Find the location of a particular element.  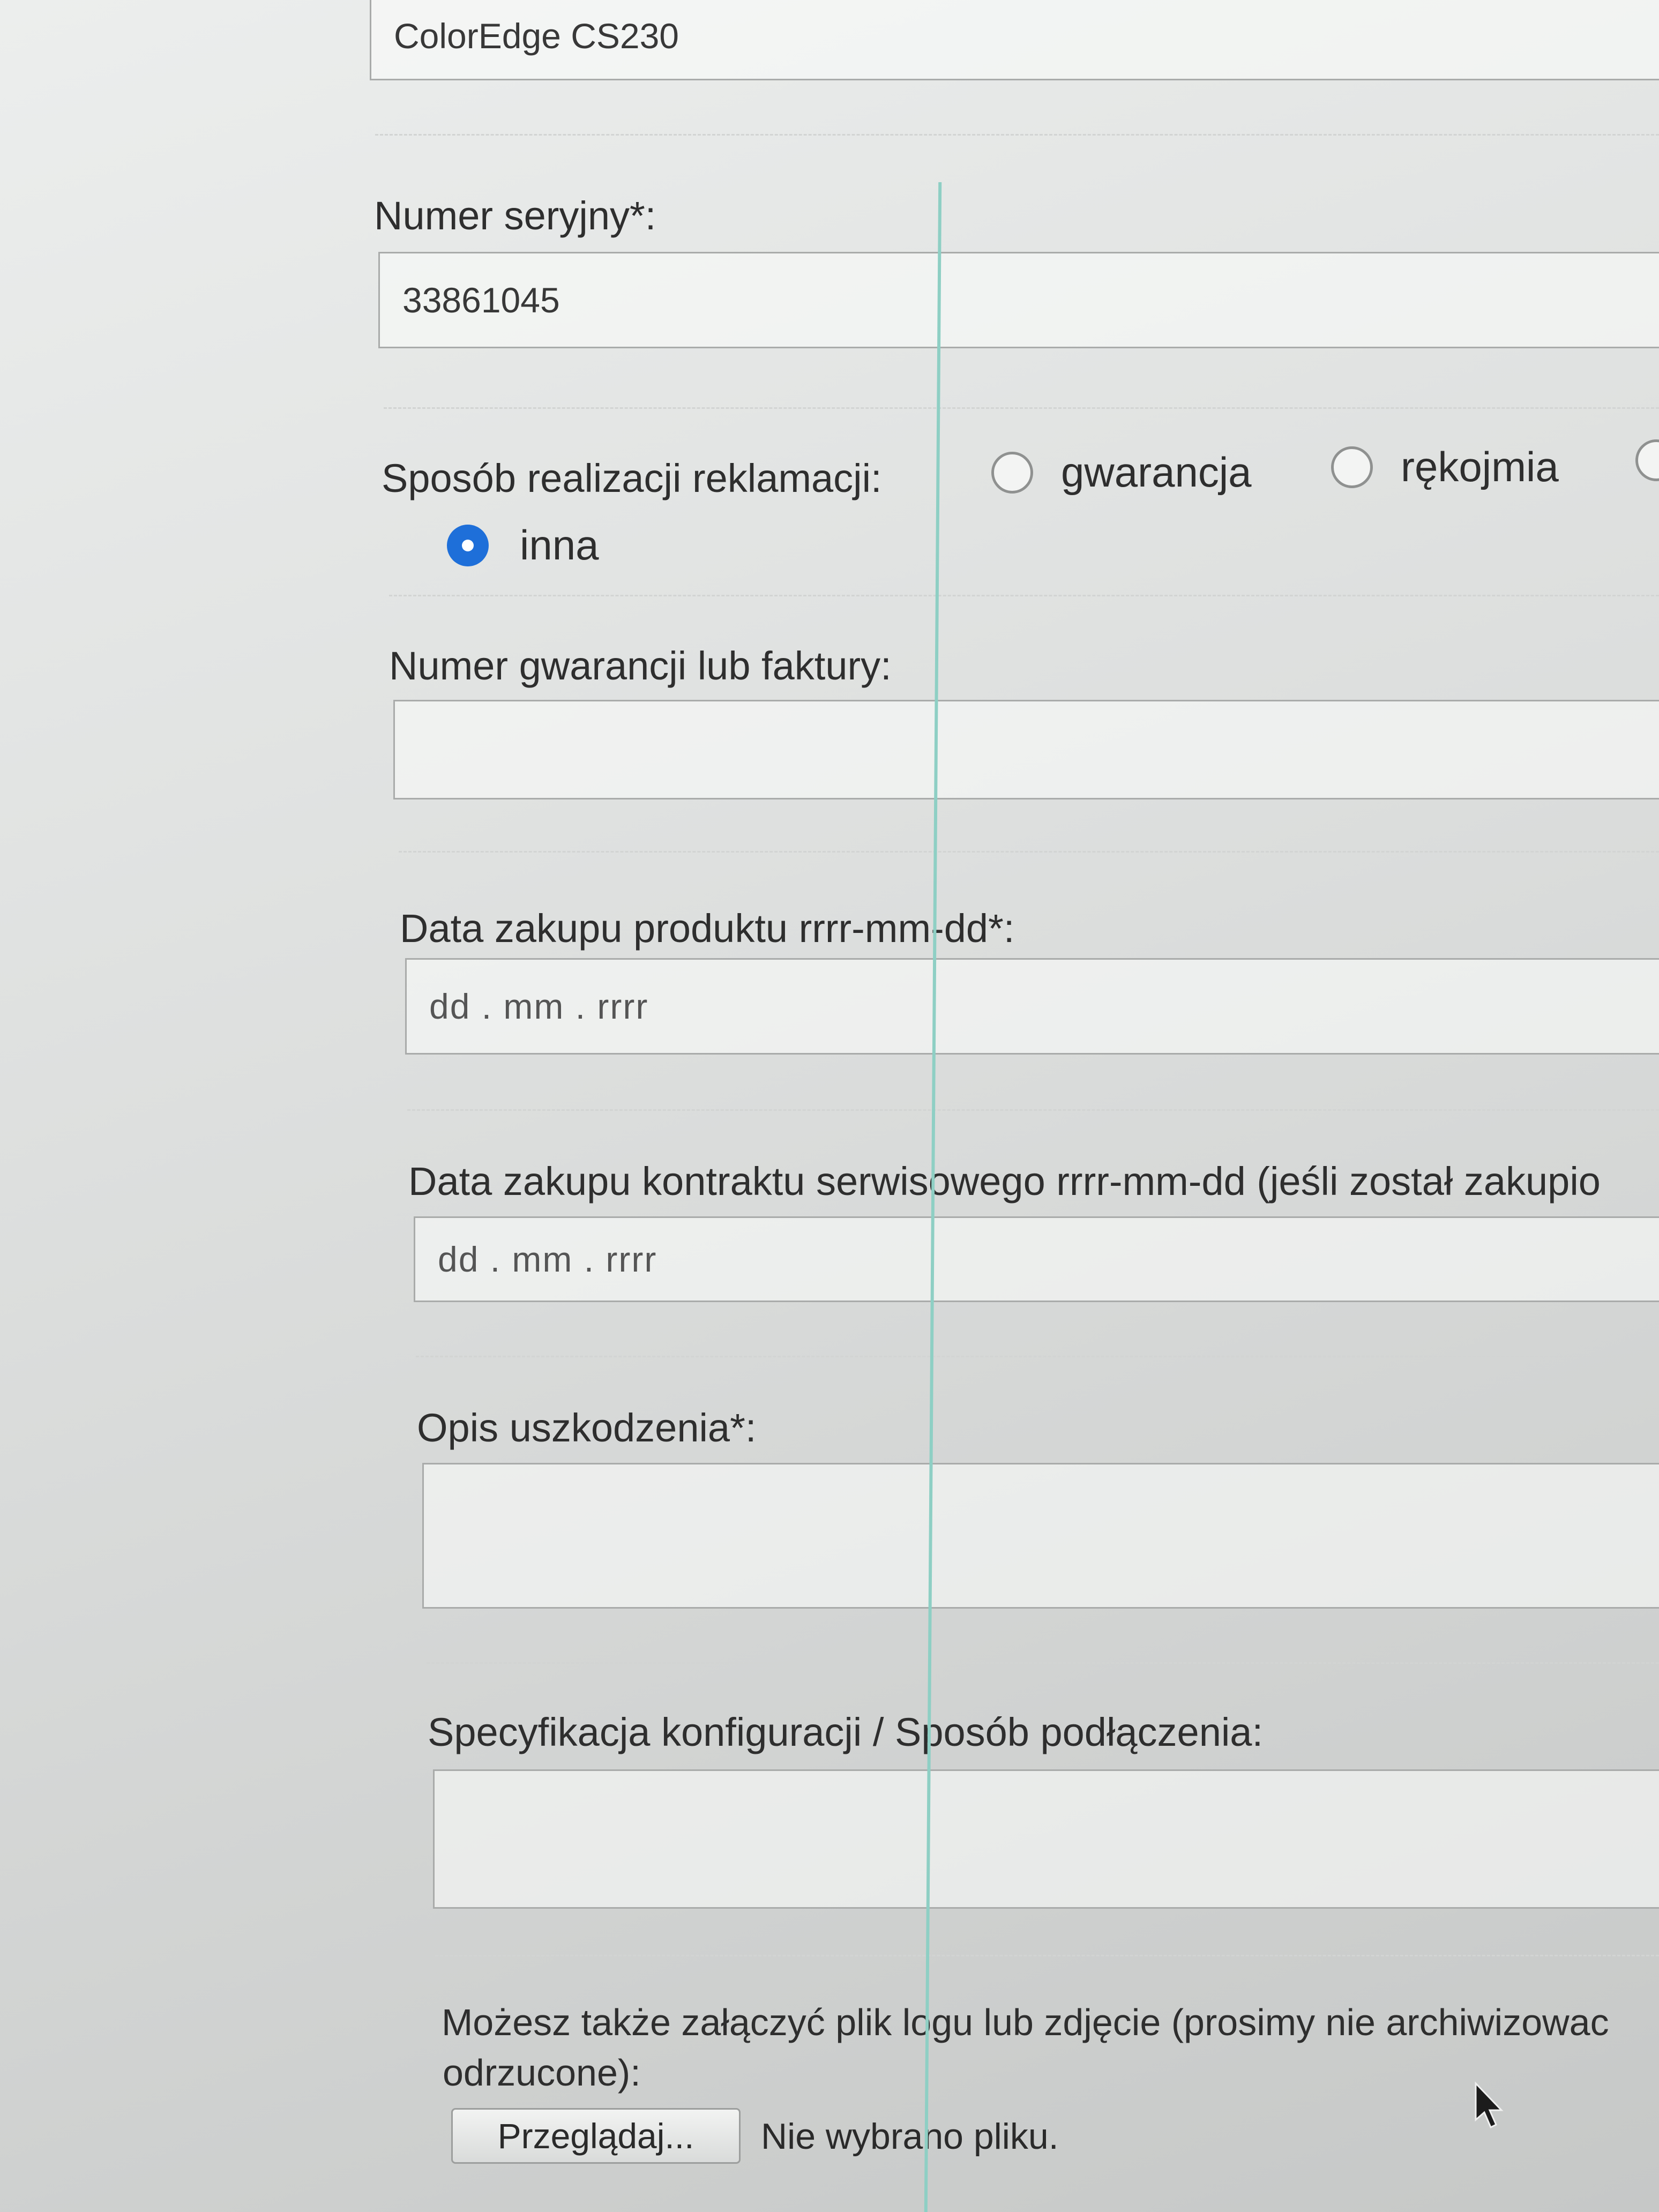

configuration-textarea is located at coordinates (1046, 1839).